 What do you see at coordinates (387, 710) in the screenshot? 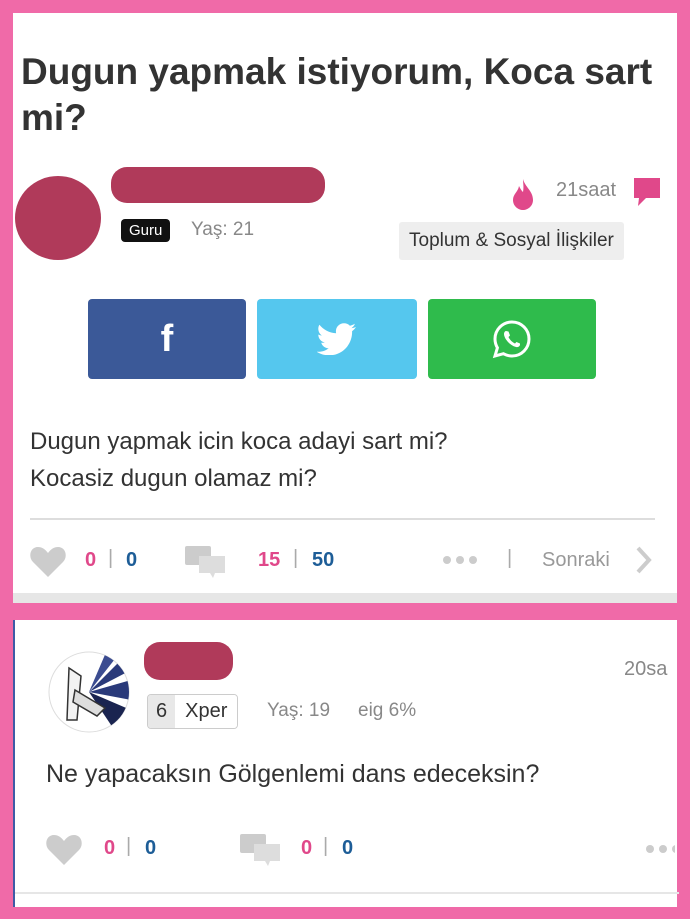
I see `answer-eig: eig 6%` at bounding box center [387, 710].